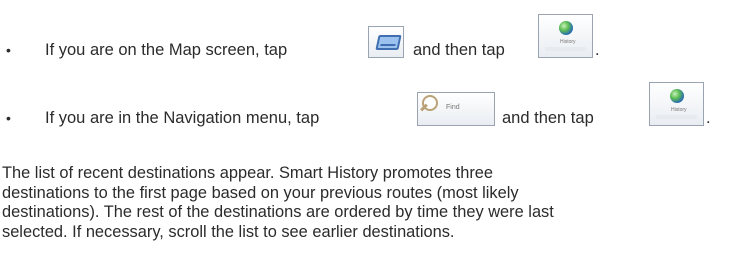 This screenshot has height=260, width=730. Describe the element at coordinates (182, 118) in the screenshot. I see `bullet-text-before: If you are in the Navigation menu, tap` at that location.